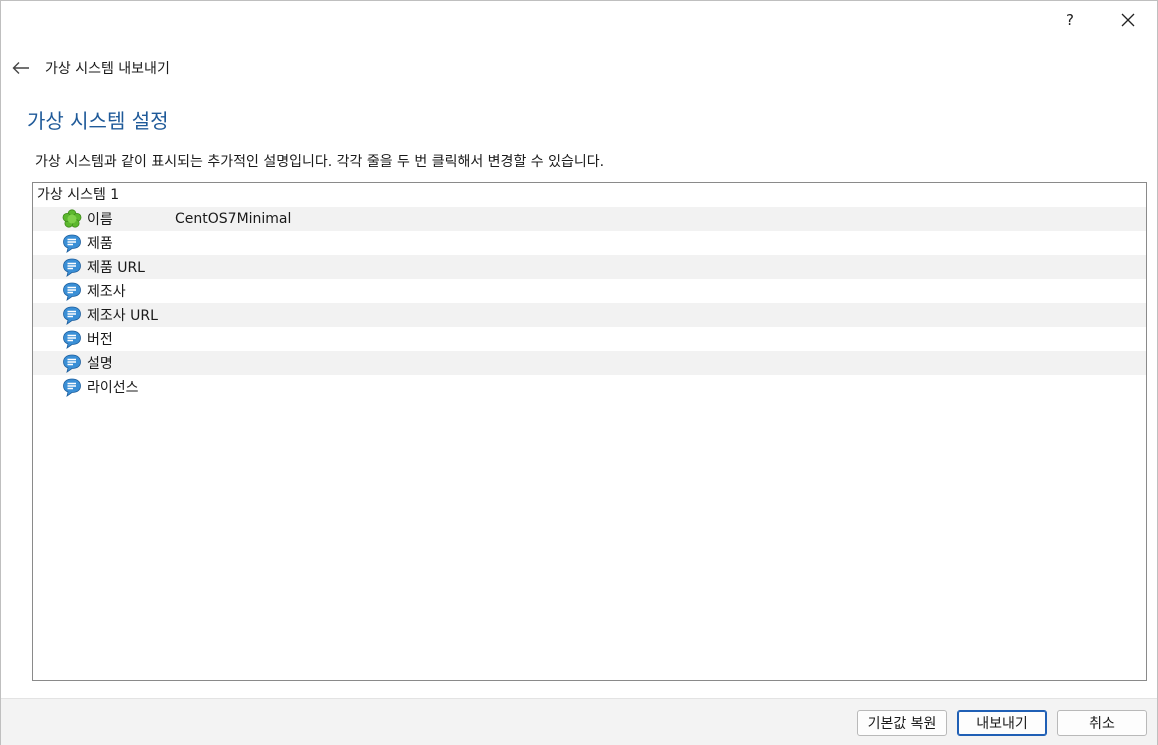 The height and width of the screenshot is (745, 1158). I want to click on row-label: 제조사 URL, so click(122, 316).